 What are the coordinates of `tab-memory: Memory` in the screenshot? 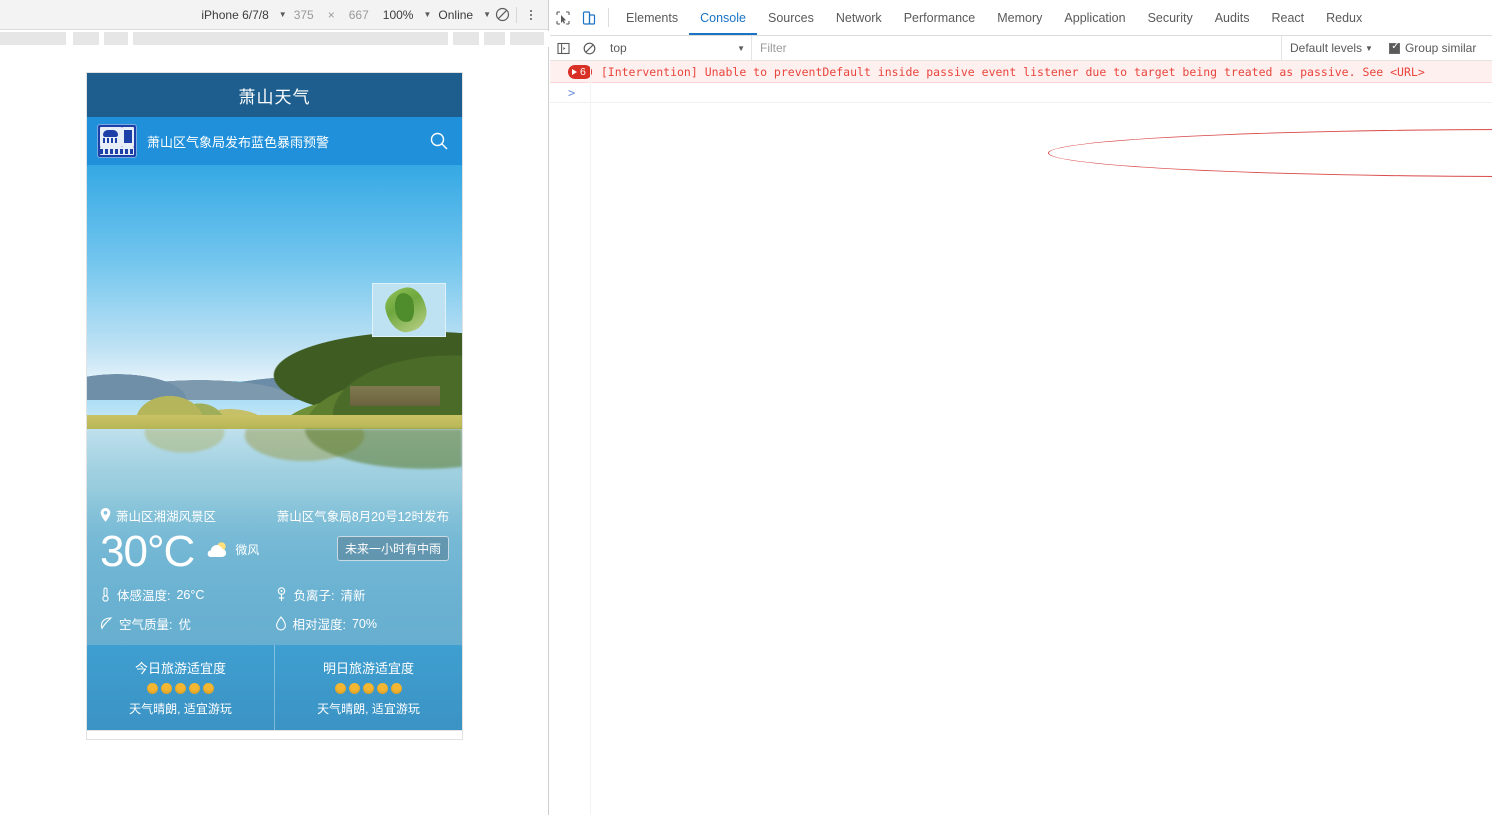 It's located at (1019, 17).